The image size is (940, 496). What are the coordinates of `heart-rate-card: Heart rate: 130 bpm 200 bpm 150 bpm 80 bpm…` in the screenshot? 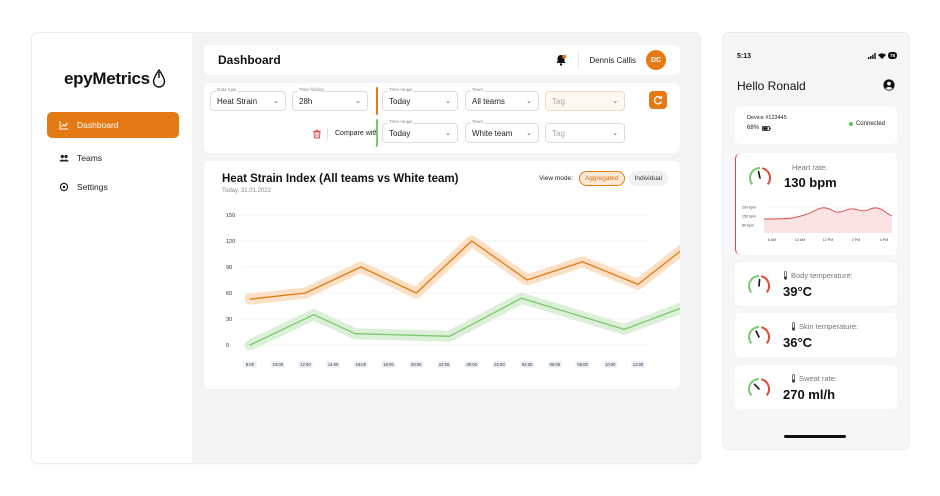 It's located at (816, 204).